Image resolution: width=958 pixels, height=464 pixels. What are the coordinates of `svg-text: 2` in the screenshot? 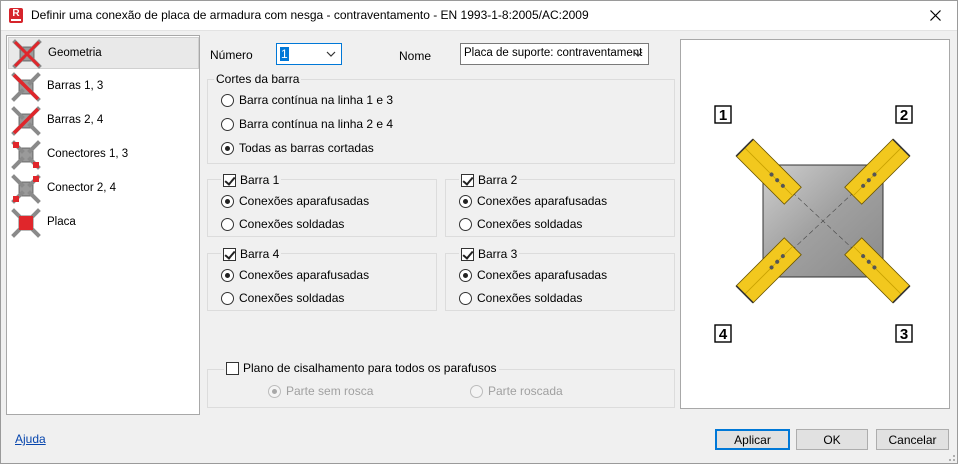 It's located at (904, 115).